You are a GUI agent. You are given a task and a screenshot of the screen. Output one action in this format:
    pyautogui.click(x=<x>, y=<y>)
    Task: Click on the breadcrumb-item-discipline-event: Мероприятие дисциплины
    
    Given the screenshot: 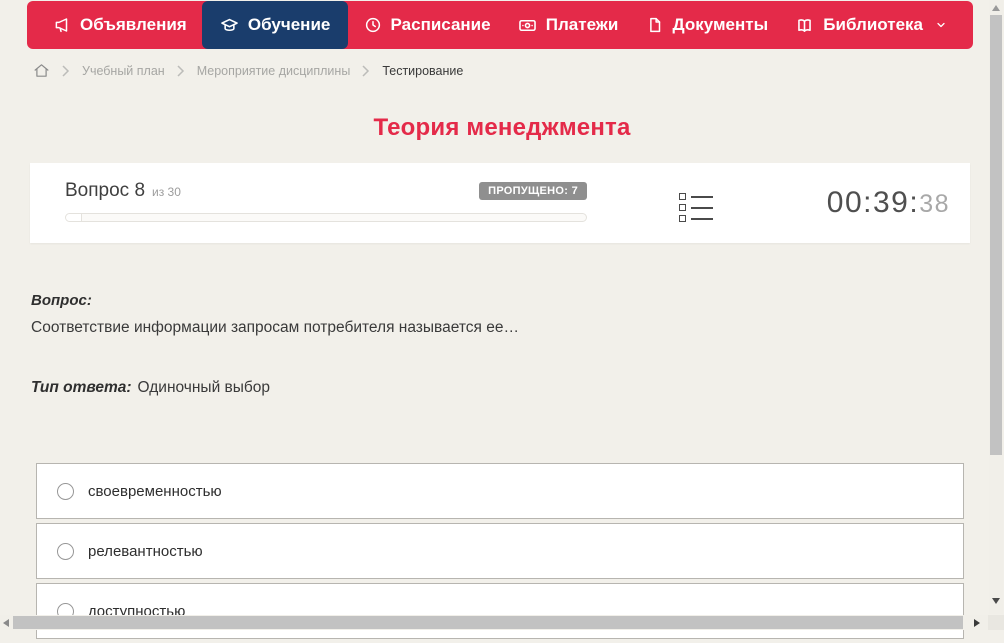 What is the action you would take?
    pyautogui.click(x=274, y=71)
    